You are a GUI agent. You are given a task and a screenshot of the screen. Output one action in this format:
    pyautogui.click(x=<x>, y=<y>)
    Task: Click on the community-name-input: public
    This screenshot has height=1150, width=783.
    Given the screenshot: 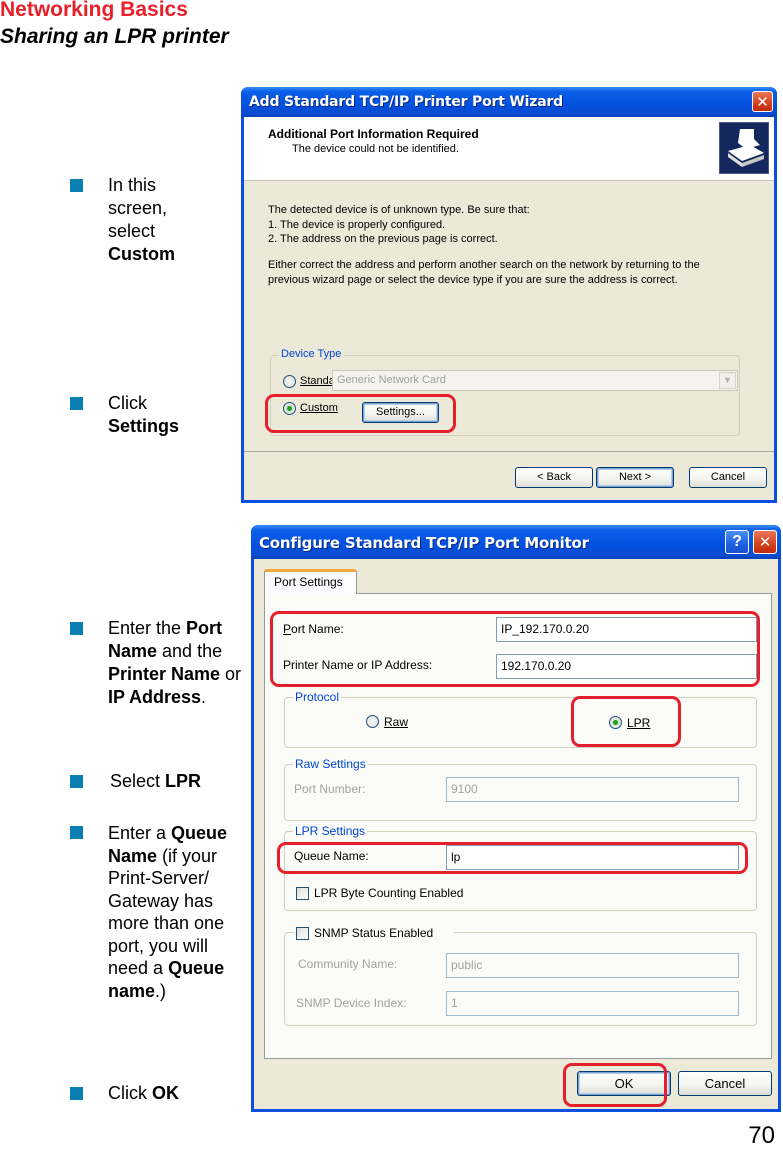 What is the action you would take?
    pyautogui.click(x=592, y=965)
    